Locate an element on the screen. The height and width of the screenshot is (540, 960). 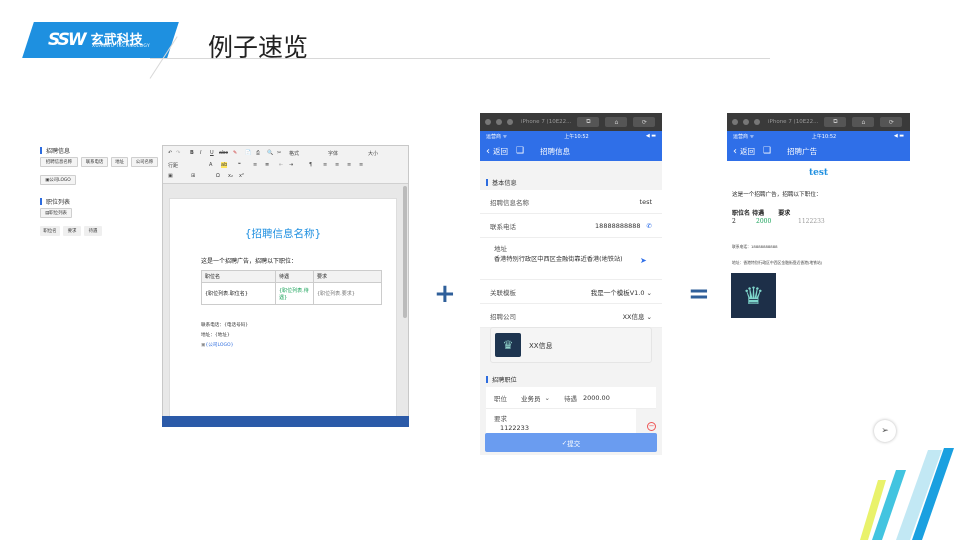
outdent-icon: ⇤ is located at coordinates (281, 165).